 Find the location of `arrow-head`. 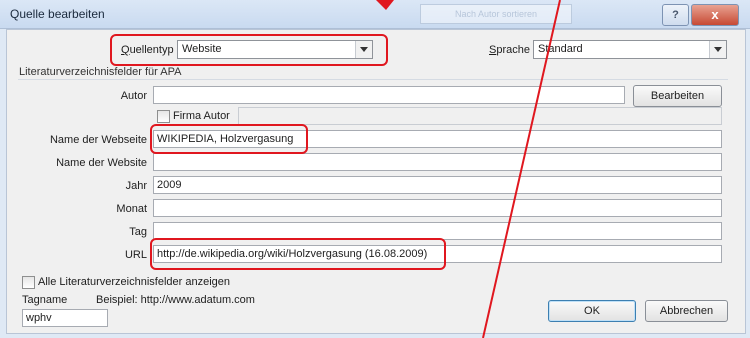

arrow-head is located at coordinates (385, 5).